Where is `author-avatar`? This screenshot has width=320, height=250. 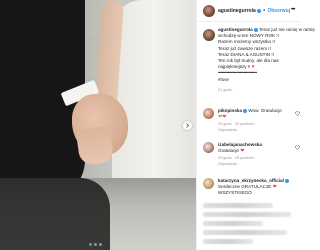 author-avatar is located at coordinates (209, 11).